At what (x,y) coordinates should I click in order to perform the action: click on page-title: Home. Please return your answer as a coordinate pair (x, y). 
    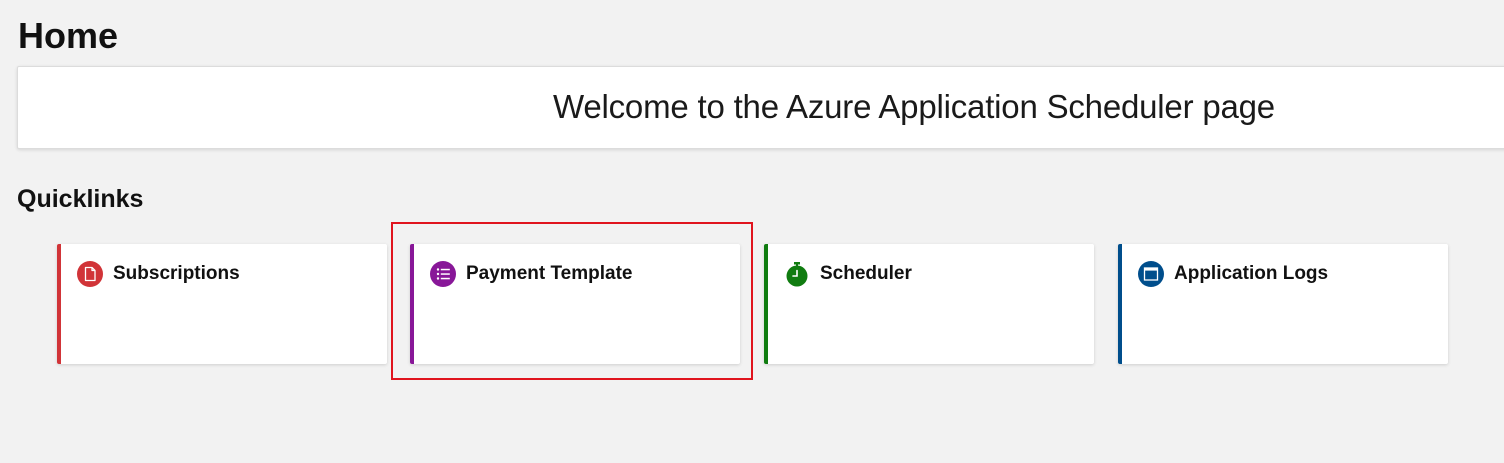
    Looking at the image, I should click on (68, 35).